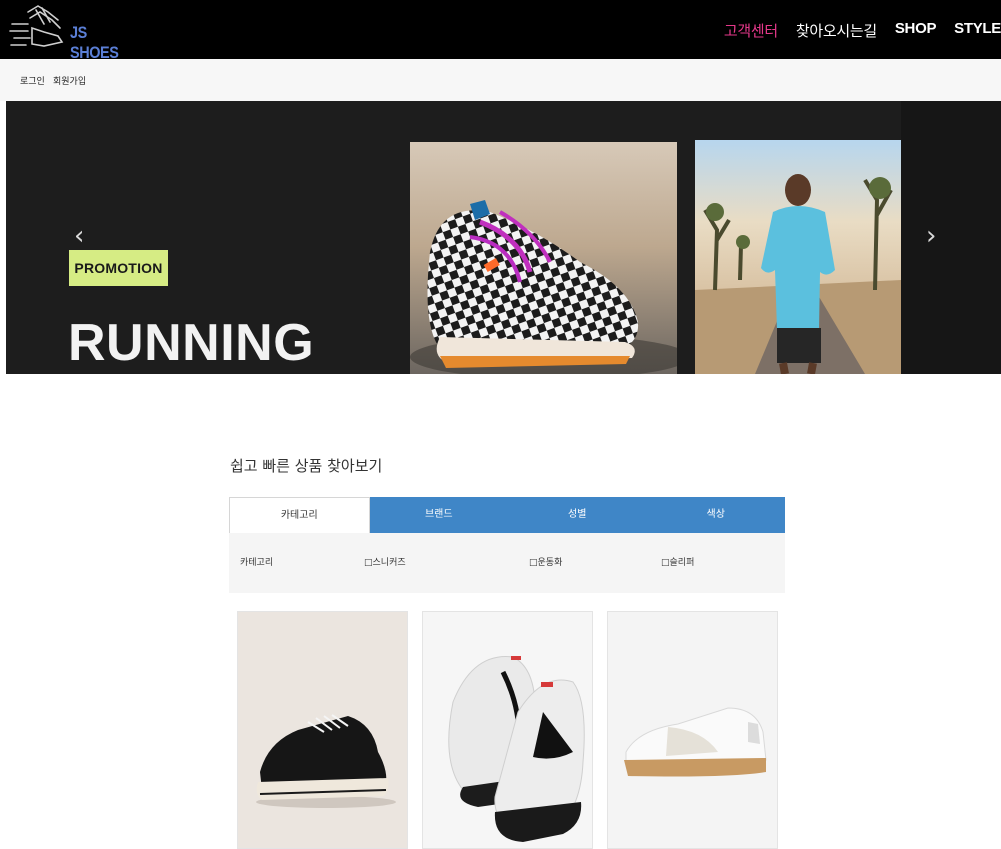 Image resolution: width=1001 pixels, height=849 pixels. What do you see at coordinates (951, 237) in the screenshot?
I see `hero-next-slide-preview` at bounding box center [951, 237].